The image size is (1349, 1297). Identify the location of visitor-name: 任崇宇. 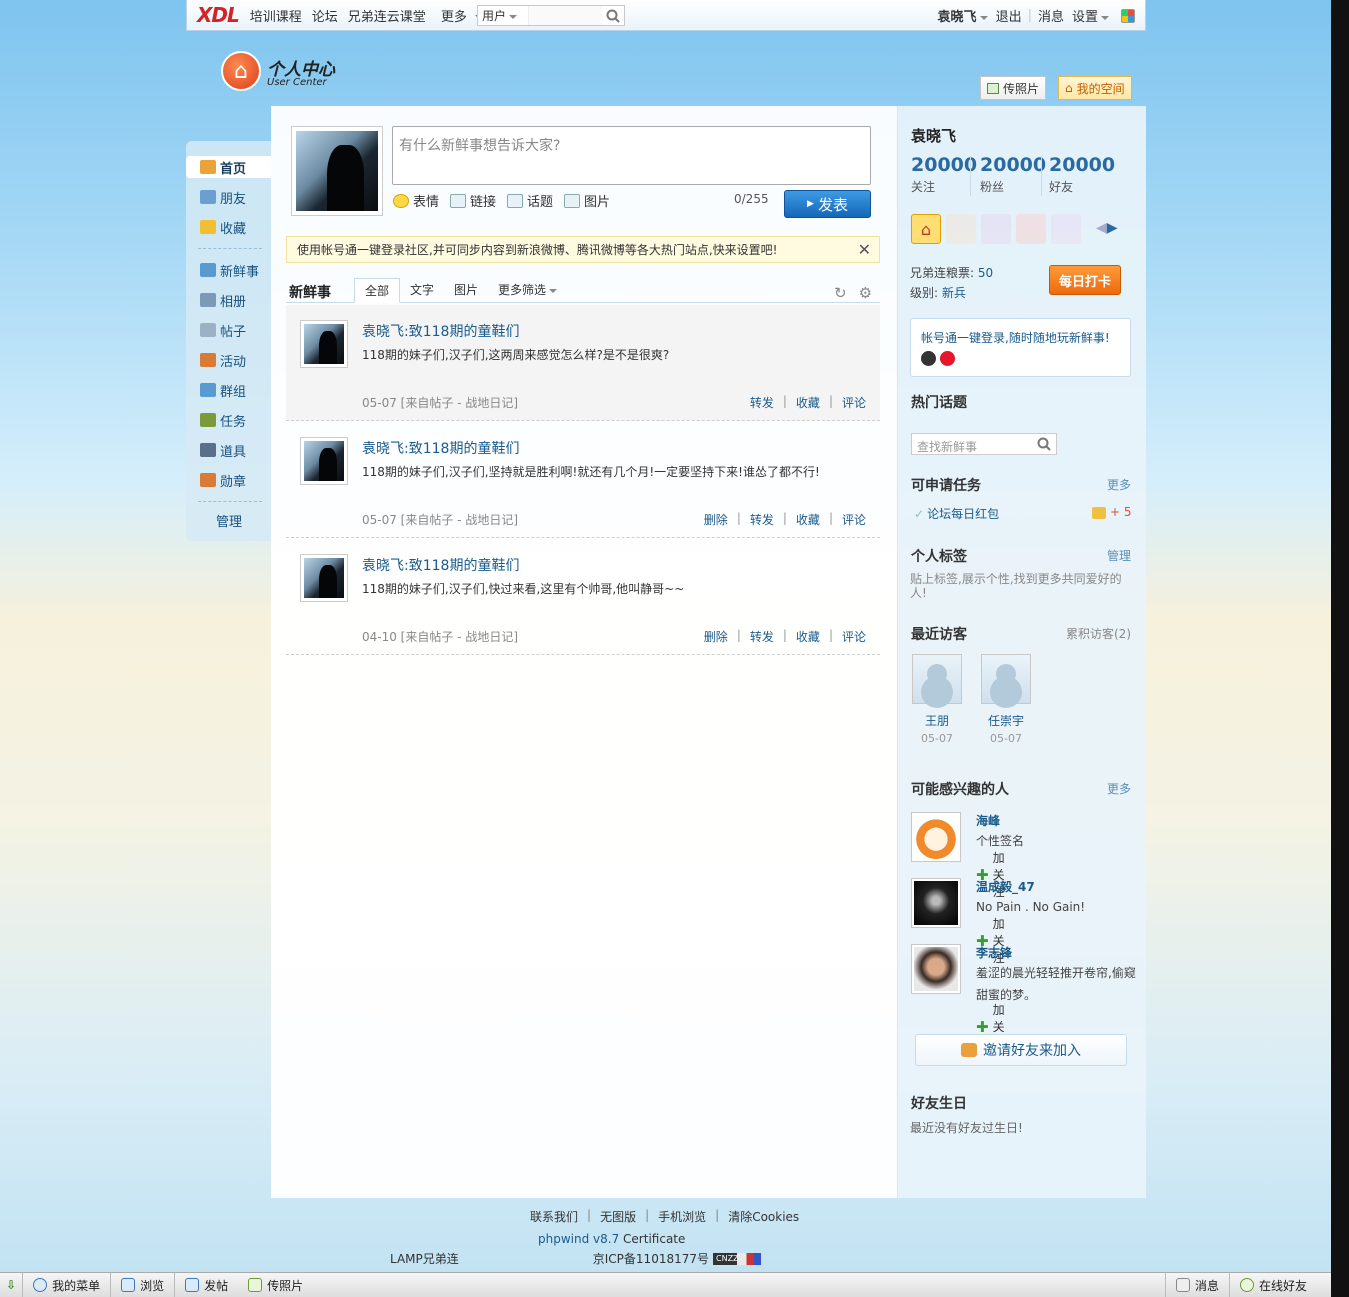
(1006, 720).